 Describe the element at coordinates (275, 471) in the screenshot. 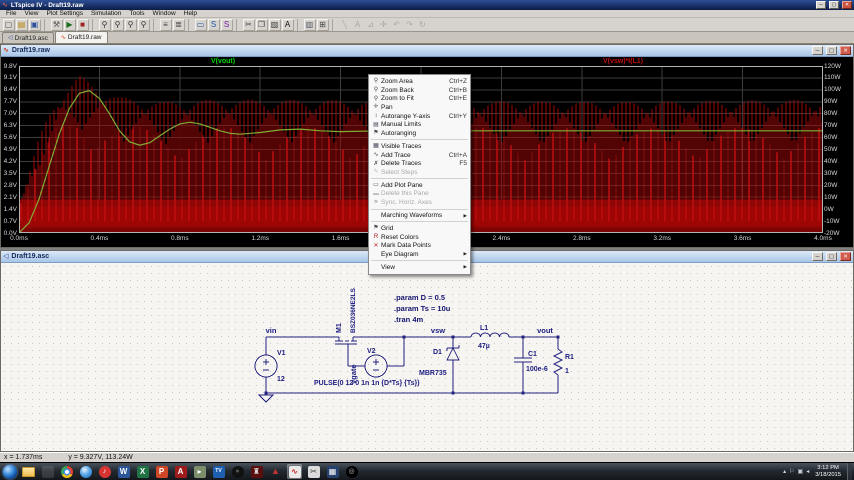

I see `taskbar-triangle-app: ▲` at that location.